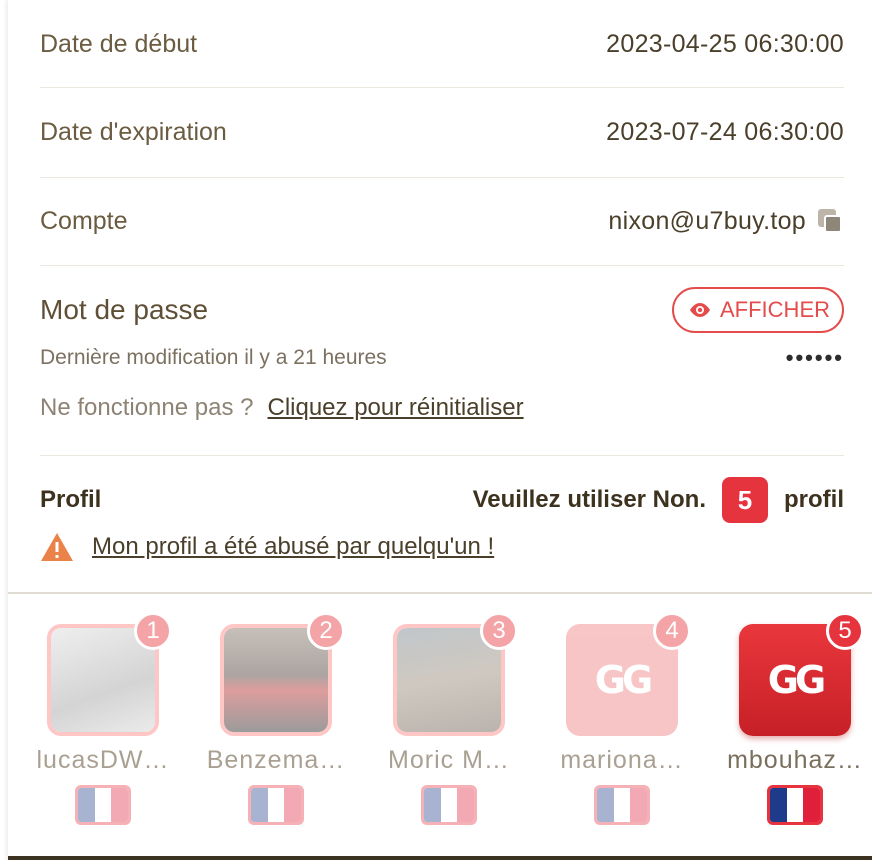  I want to click on start-date-row: Date de début 2023-04-25 06:30:00, so click(442, 44).